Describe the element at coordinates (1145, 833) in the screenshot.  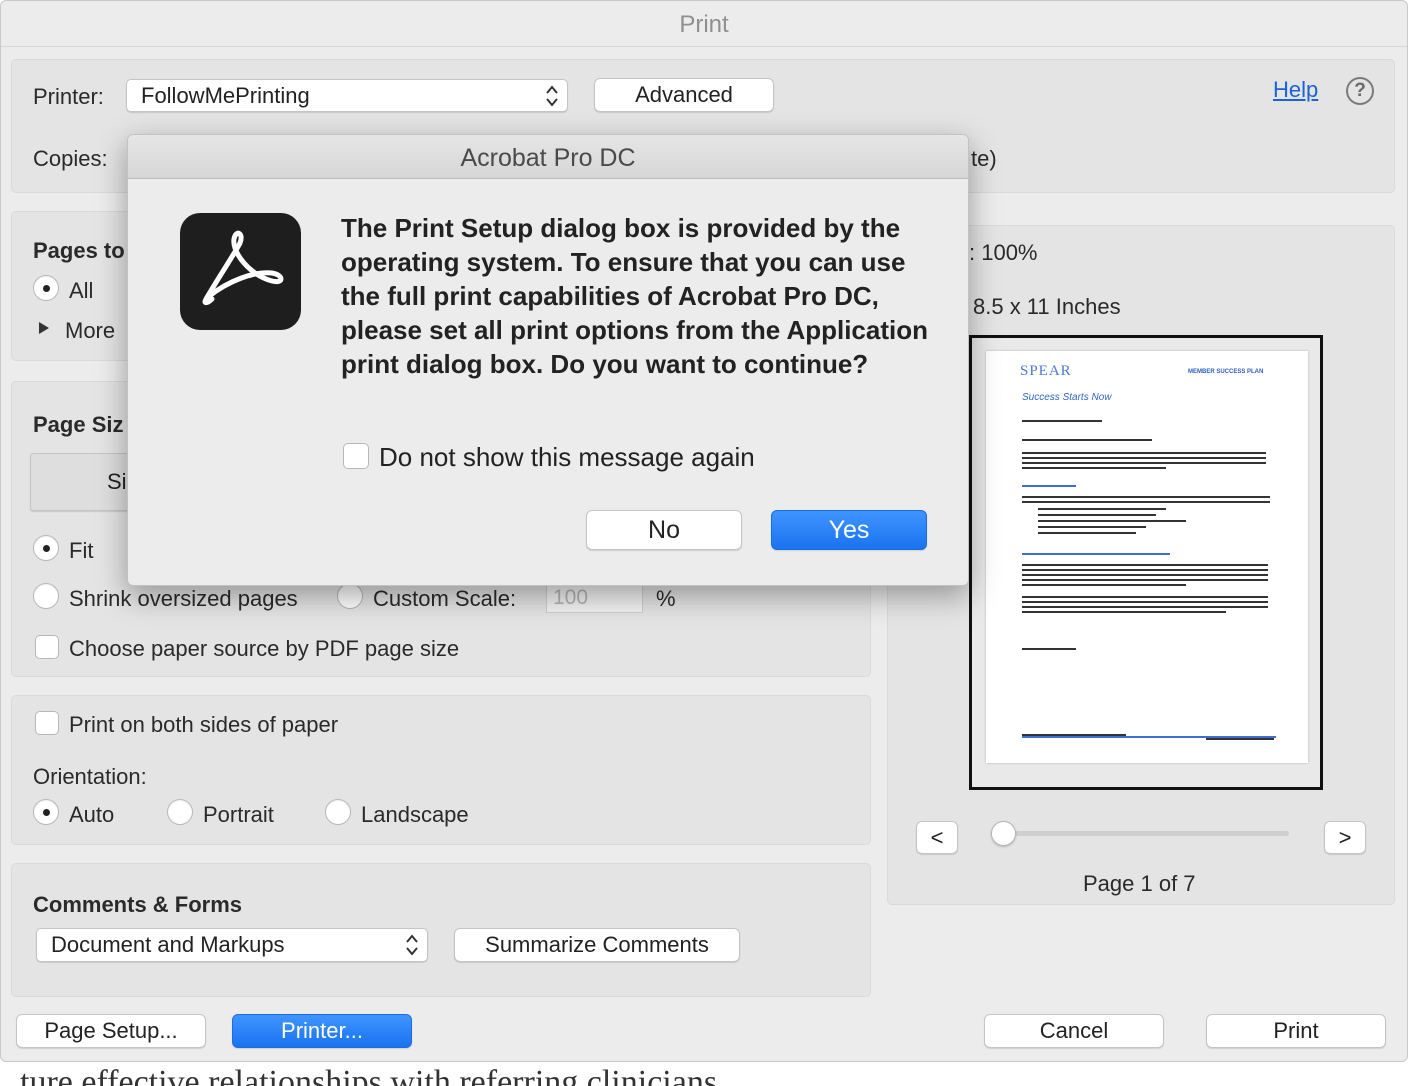
I see `page-slider-track` at that location.